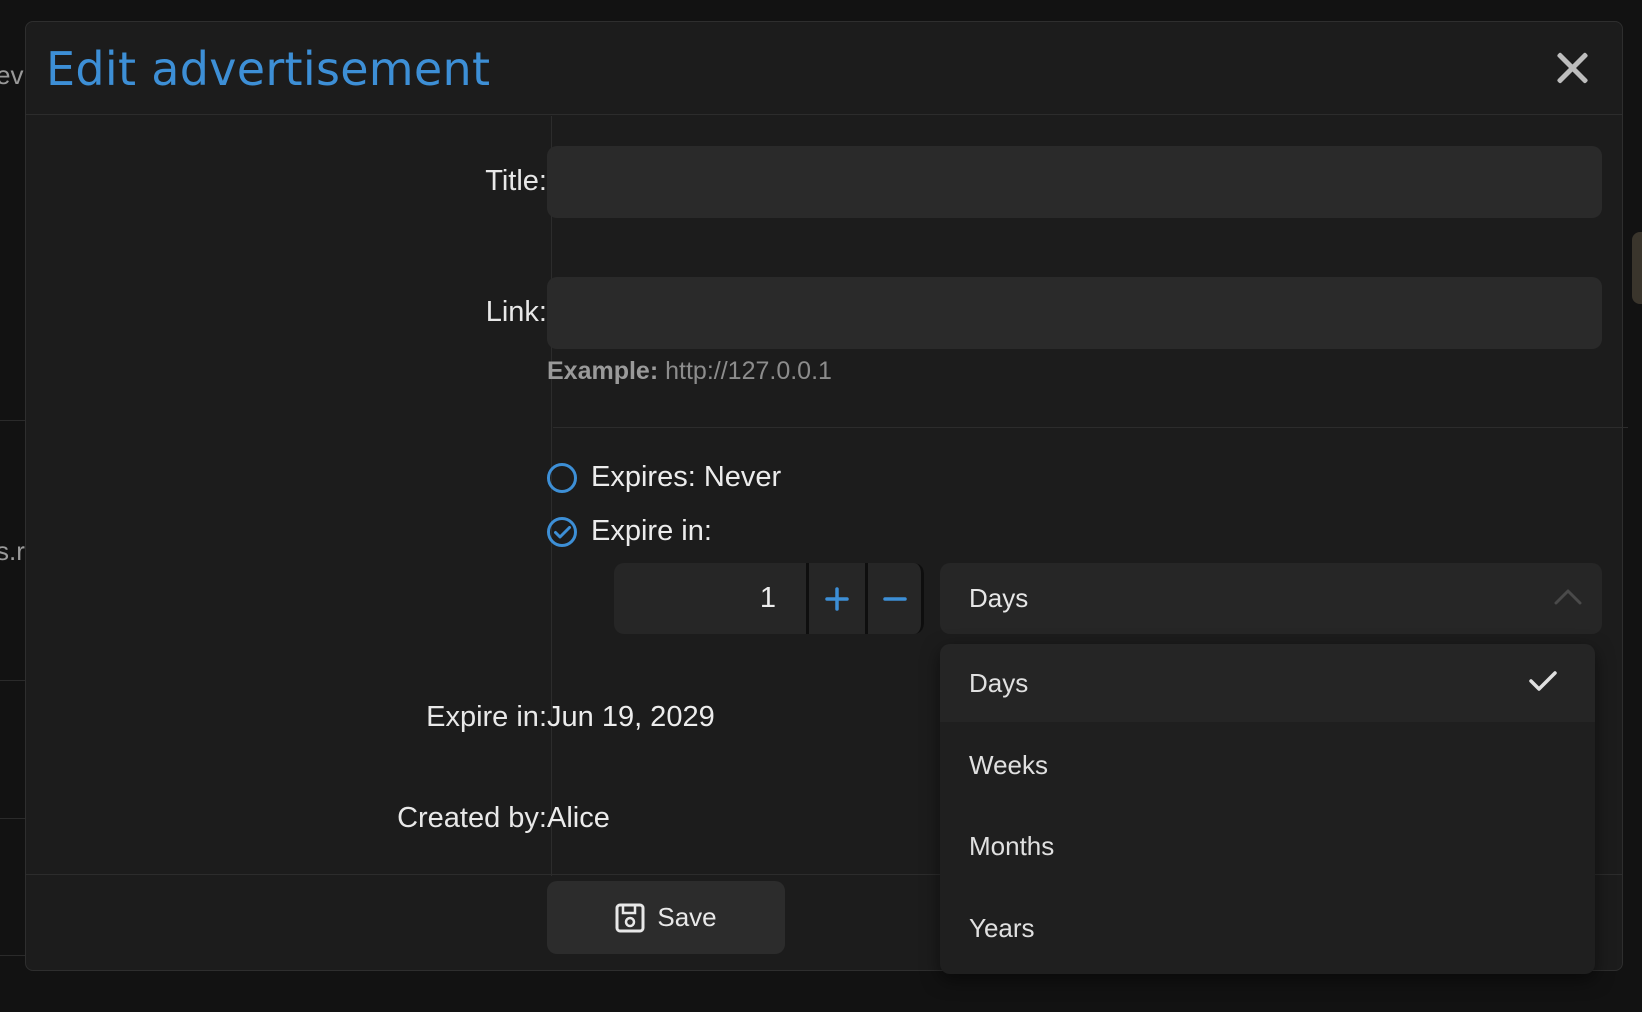 Image resolution: width=1642 pixels, height=1012 pixels. What do you see at coordinates (472, 818) in the screenshot?
I see `created-by-label: Created by:` at bounding box center [472, 818].